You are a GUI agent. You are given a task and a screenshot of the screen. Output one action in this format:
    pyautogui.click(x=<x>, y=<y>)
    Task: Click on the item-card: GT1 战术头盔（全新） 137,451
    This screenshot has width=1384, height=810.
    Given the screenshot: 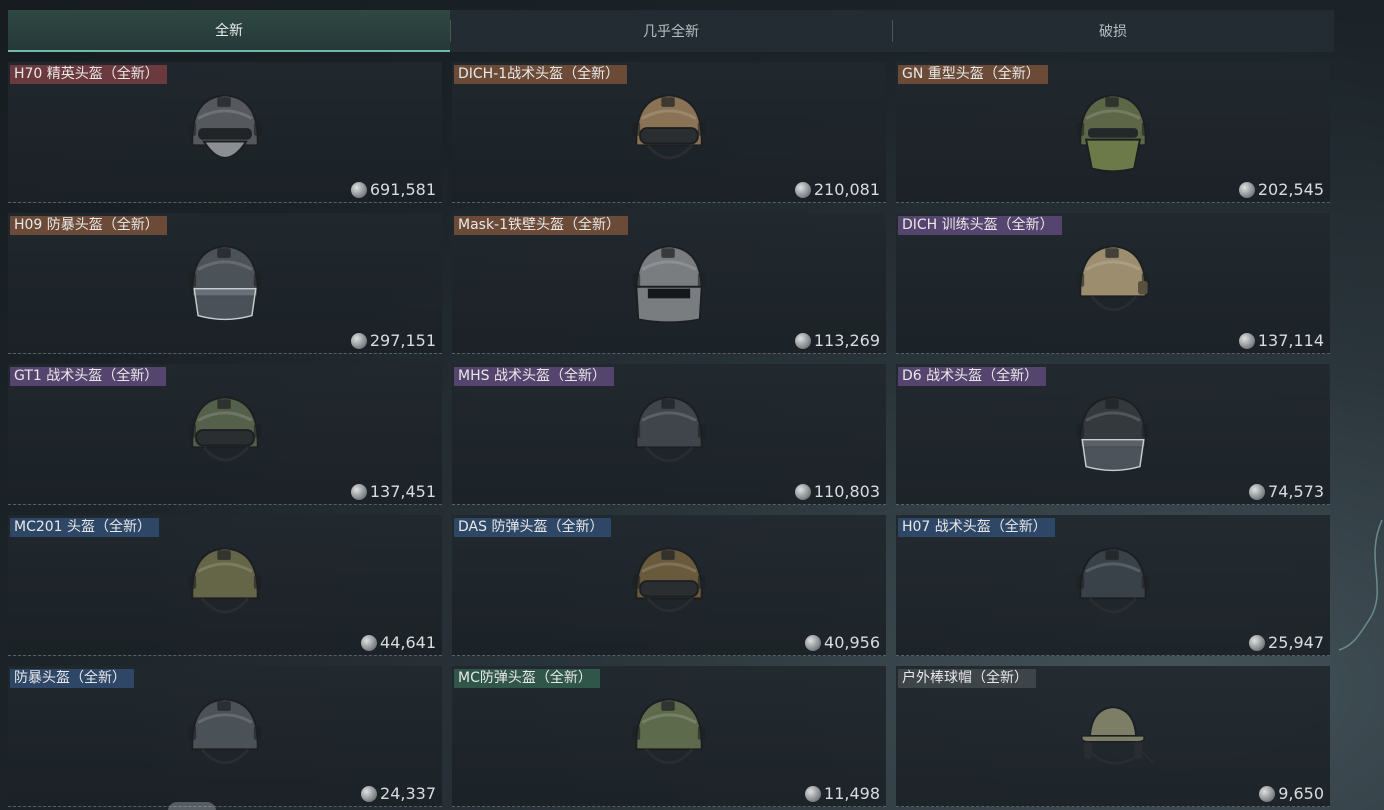 What is the action you would take?
    pyautogui.click(x=225, y=434)
    